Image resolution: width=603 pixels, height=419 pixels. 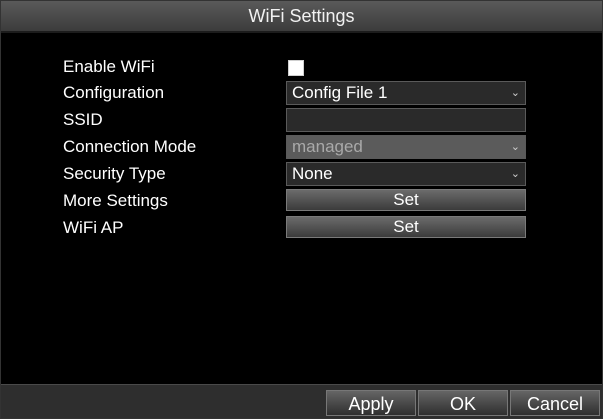 What do you see at coordinates (114, 173) in the screenshot?
I see `security-type-label: Security Type` at bounding box center [114, 173].